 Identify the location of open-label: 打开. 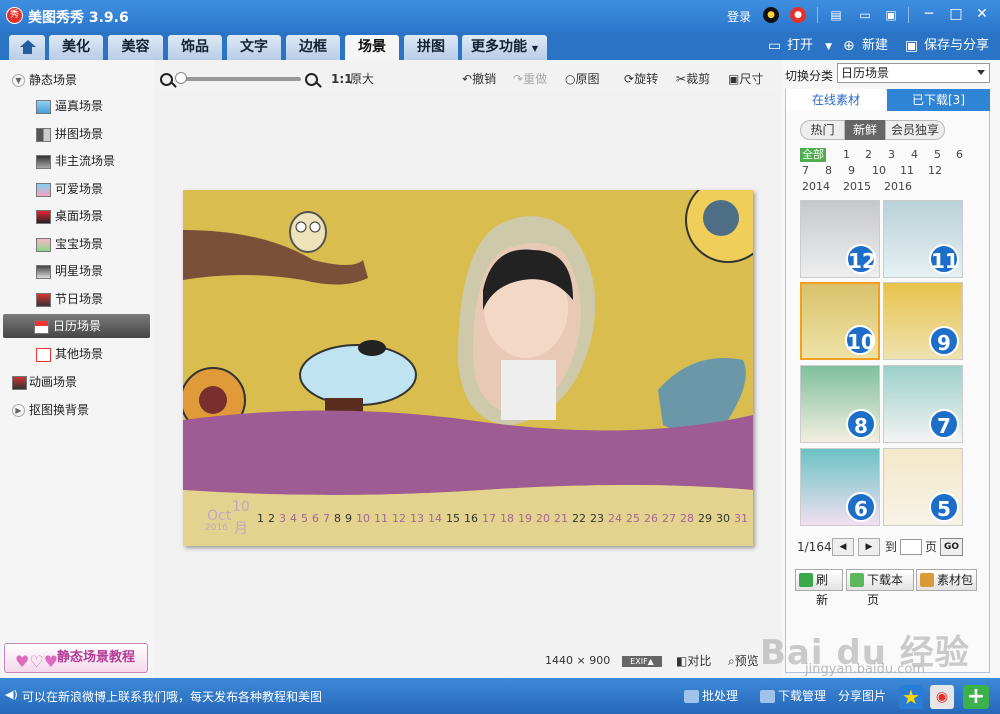
(800, 45).